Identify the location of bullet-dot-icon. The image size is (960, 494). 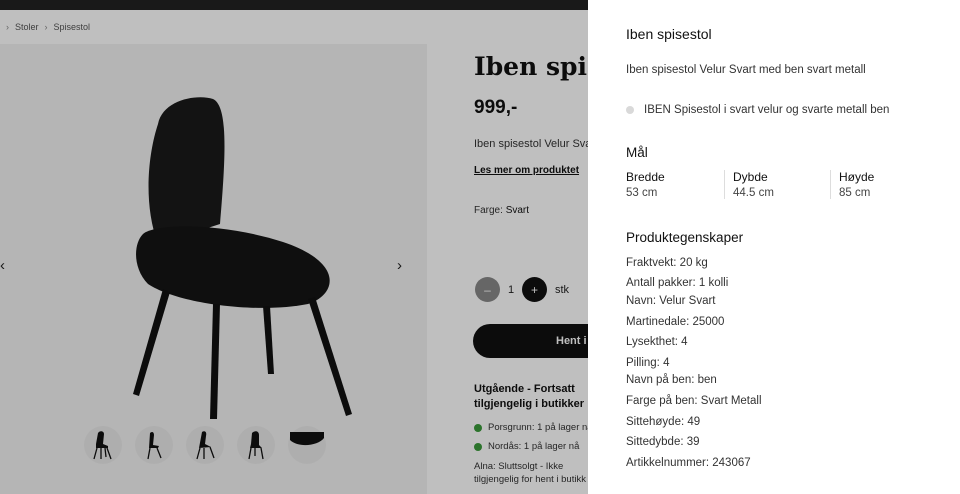
(630, 110).